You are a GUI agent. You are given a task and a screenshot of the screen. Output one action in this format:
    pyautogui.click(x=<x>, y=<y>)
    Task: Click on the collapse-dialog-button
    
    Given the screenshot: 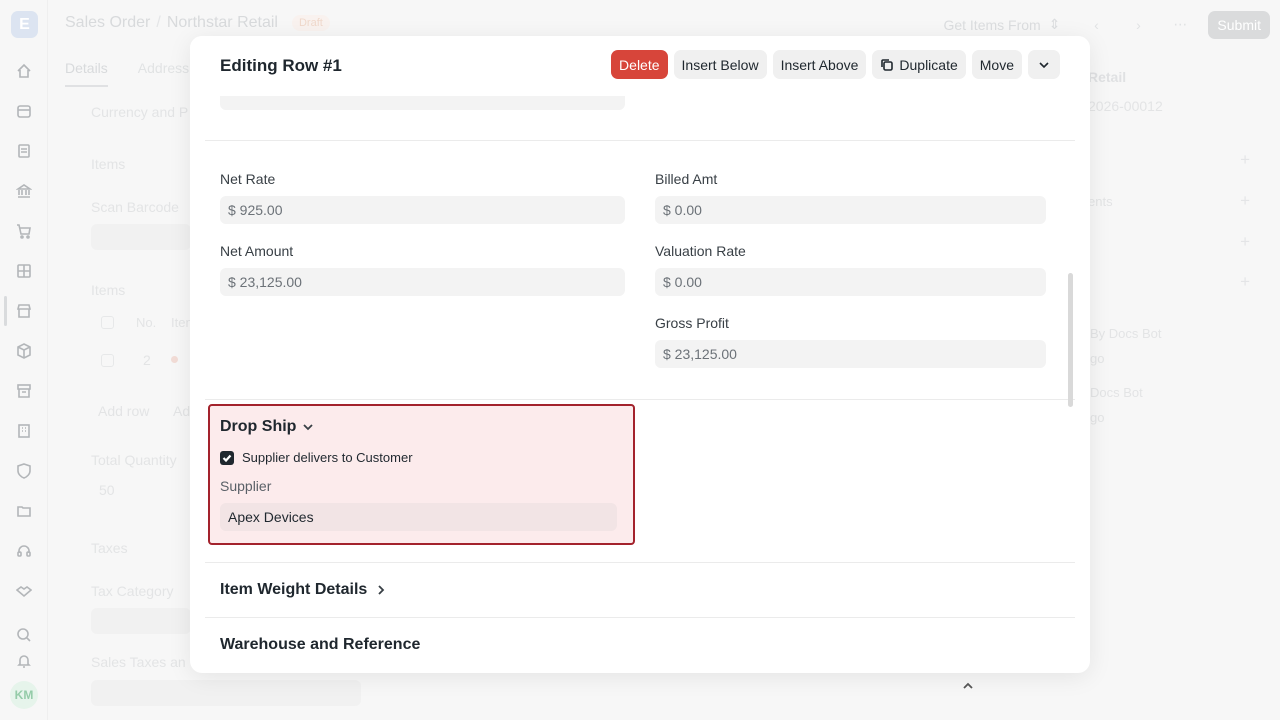 What is the action you would take?
    pyautogui.click(x=1044, y=64)
    